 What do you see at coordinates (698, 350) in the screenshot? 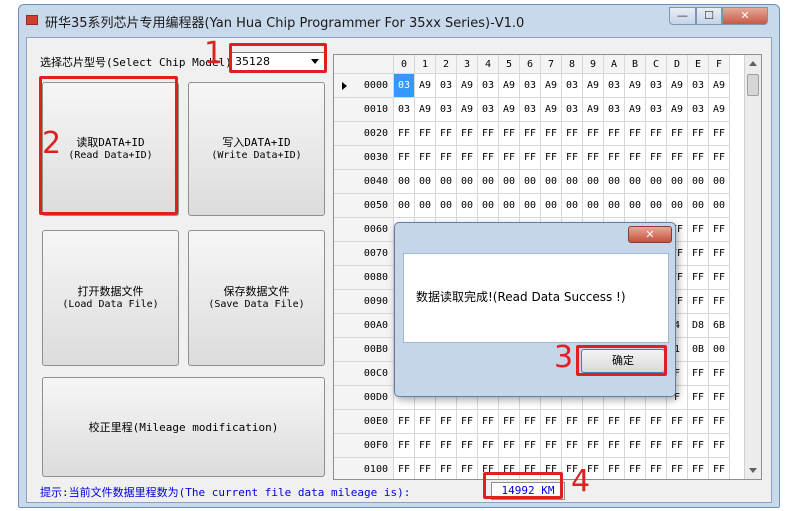
I see `hex-cell: 0B` at bounding box center [698, 350].